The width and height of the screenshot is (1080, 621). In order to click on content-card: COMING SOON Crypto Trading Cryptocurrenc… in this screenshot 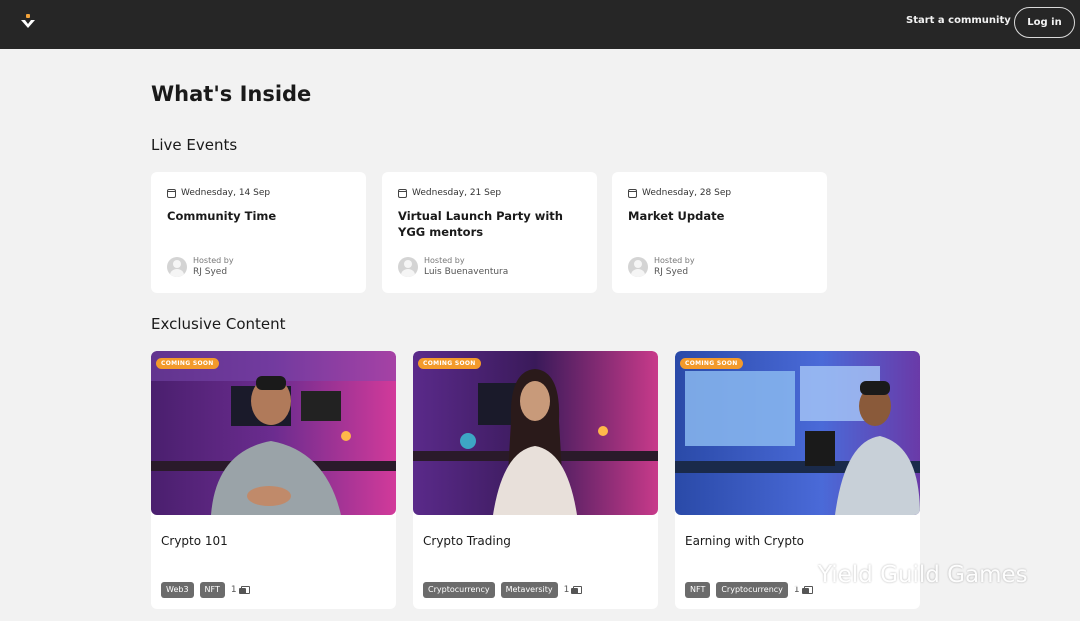, I will do `click(535, 480)`.